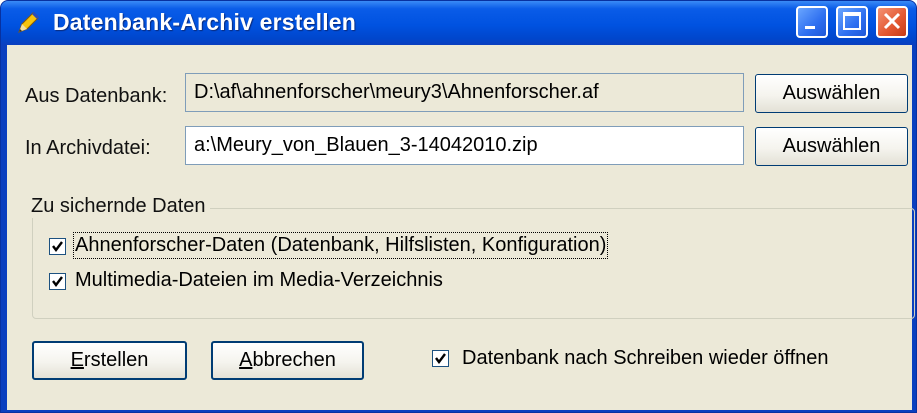 Image resolution: width=917 pixels, height=413 pixels. What do you see at coordinates (246, 360) in the screenshot?
I see `cancel-mnemonic: A` at bounding box center [246, 360].